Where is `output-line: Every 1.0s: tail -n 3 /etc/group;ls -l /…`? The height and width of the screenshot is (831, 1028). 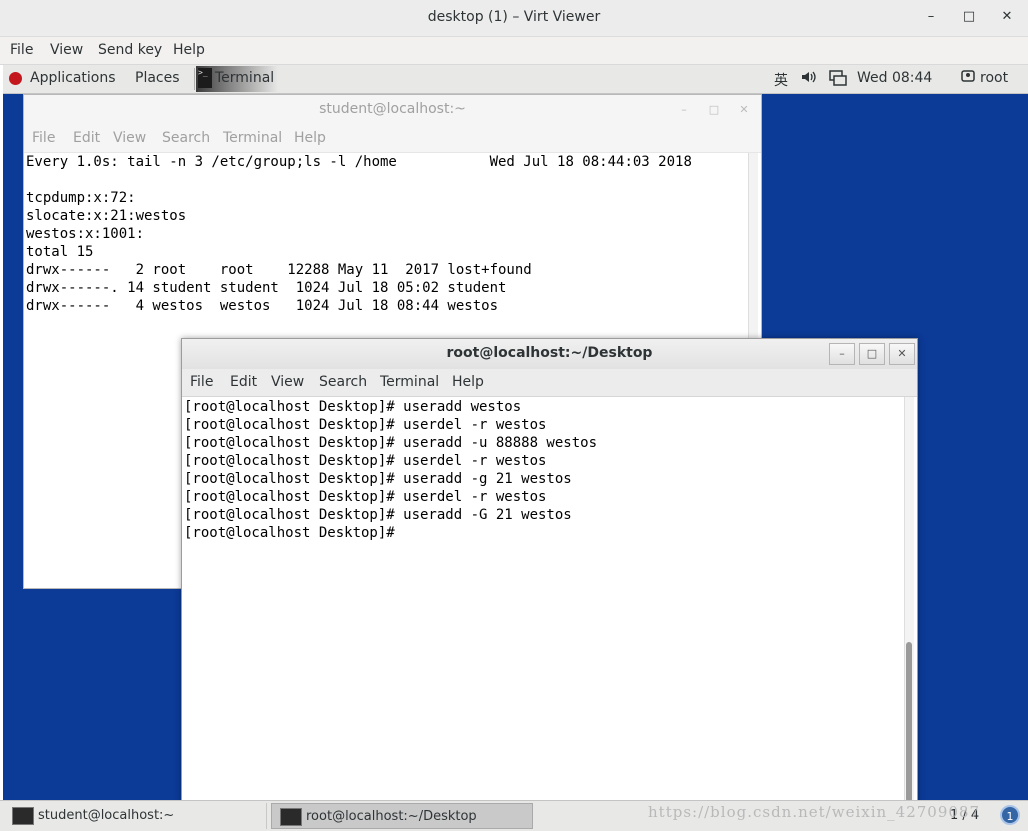 output-line: Every 1.0s: tail -n 3 /etc/group;ls -l /… is located at coordinates (359, 162).